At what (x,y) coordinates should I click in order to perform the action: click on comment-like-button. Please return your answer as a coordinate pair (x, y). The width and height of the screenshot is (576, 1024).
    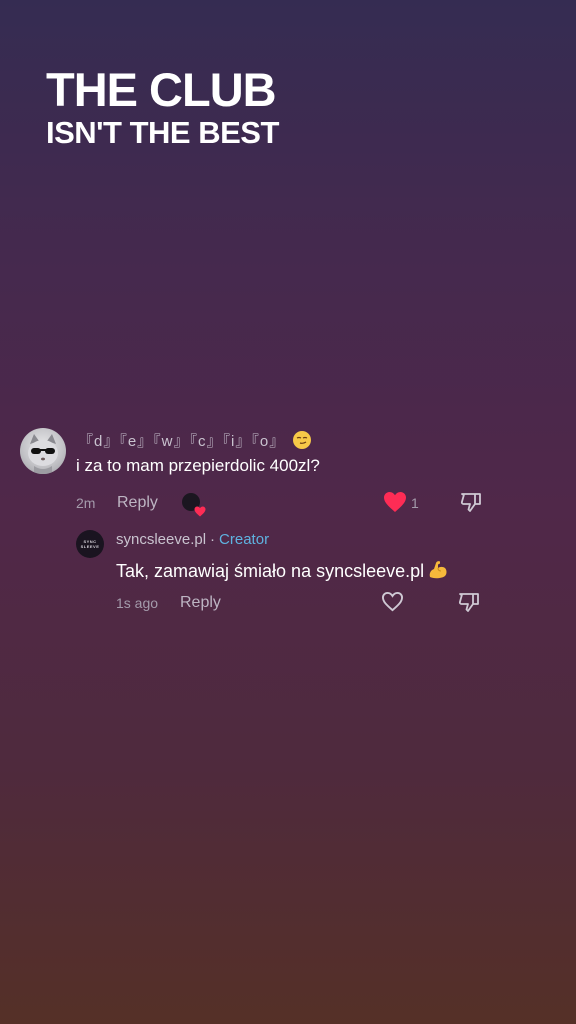
    Looking at the image, I should click on (395, 504).